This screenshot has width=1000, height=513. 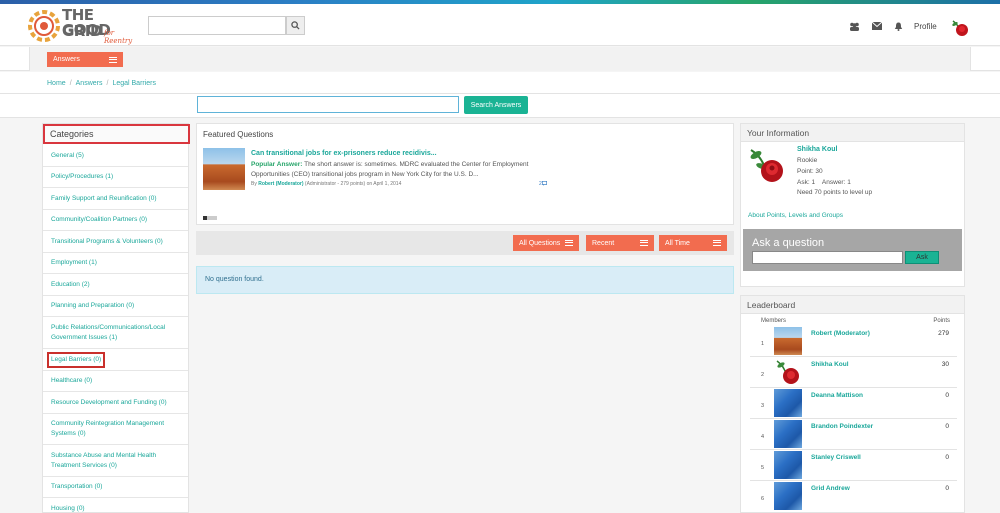 What do you see at coordinates (830, 364) in the screenshot?
I see `member-name-link: Shikha Koul` at bounding box center [830, 364].